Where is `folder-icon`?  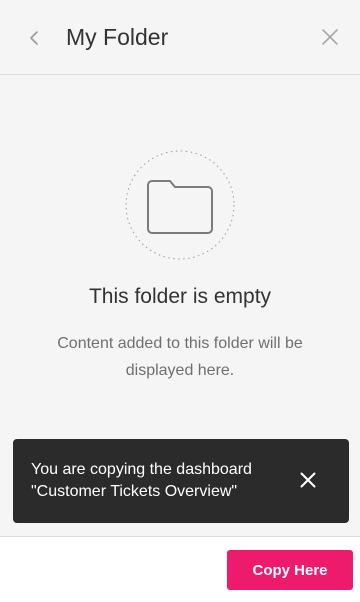 folder-icon is located at coordinates (180, 205).